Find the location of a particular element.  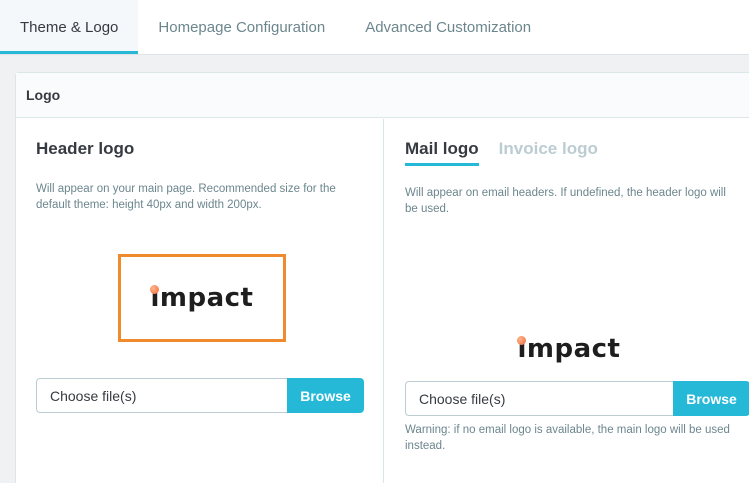

tab-advanced-customization: Advanced Customization is located at coordinates (448, 27).